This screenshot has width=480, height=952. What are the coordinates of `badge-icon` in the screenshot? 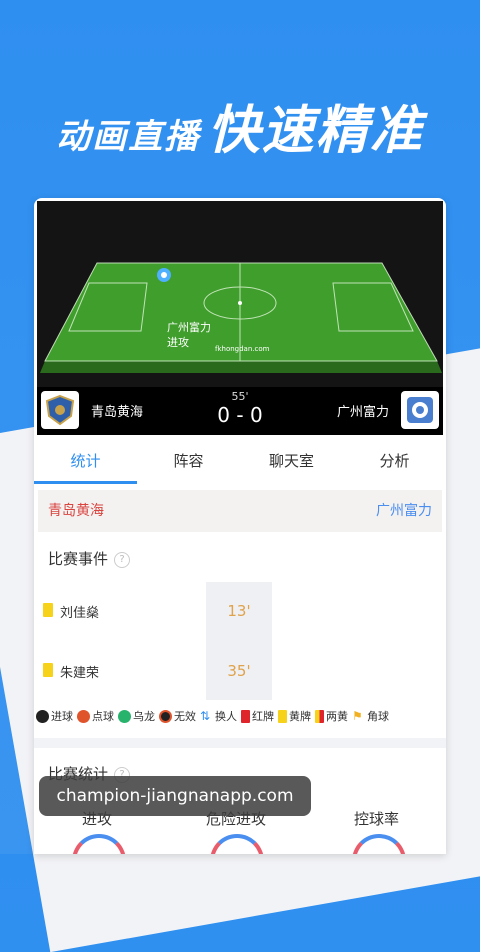 It's located at (420, 410).